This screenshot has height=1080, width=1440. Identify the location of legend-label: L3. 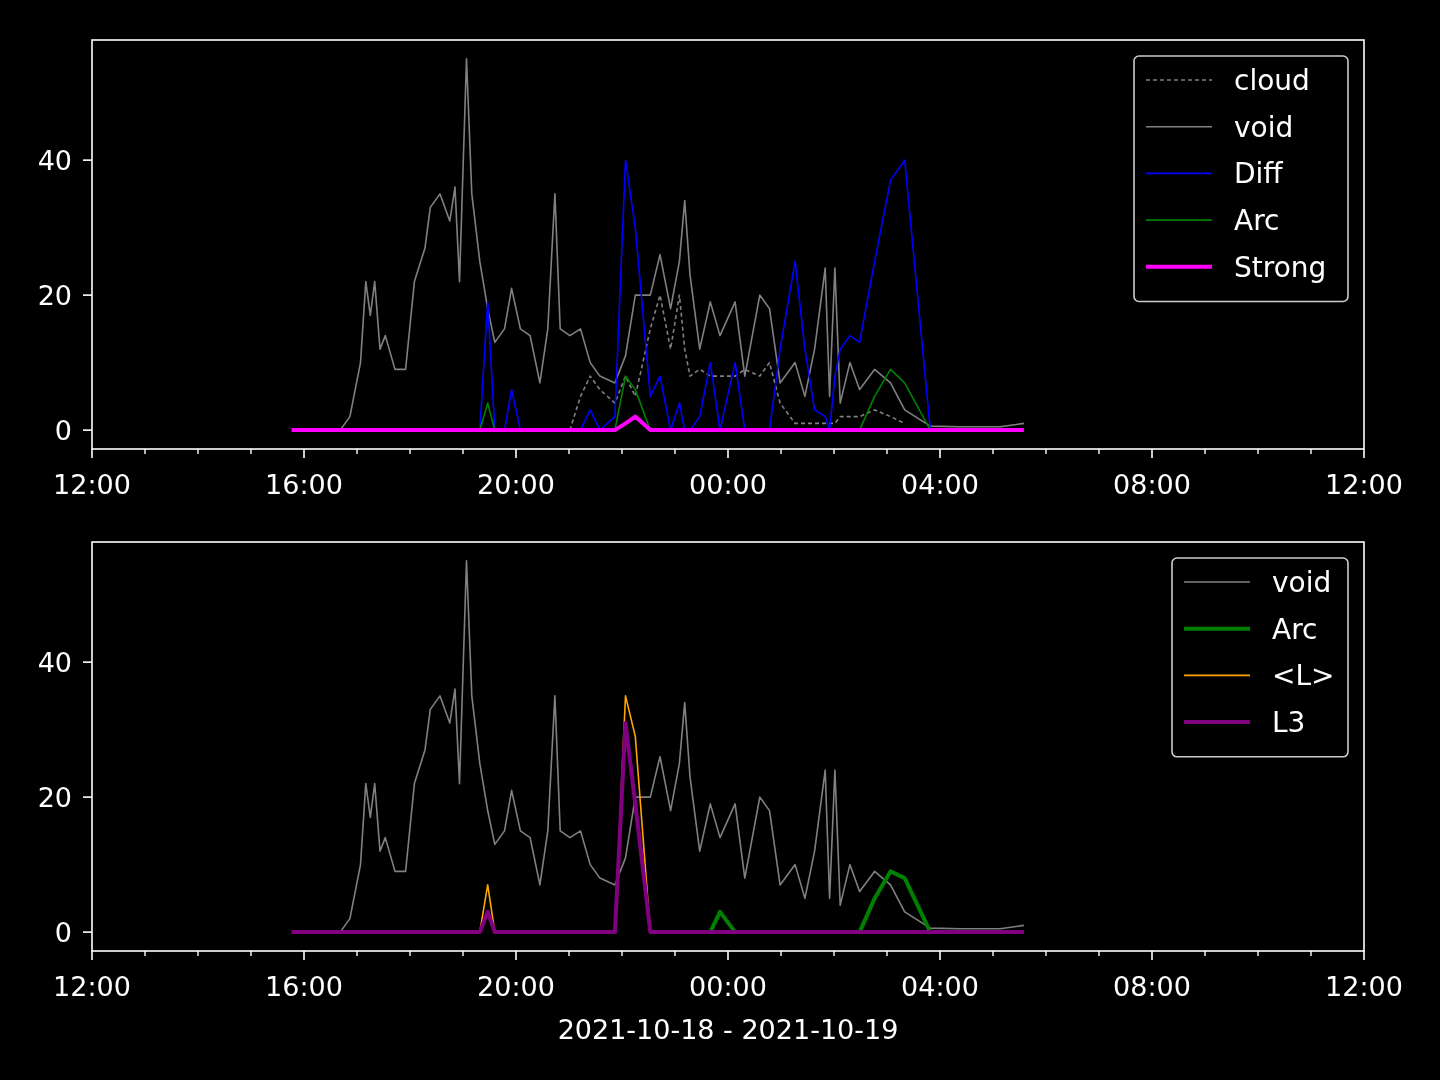
(1289, 723).